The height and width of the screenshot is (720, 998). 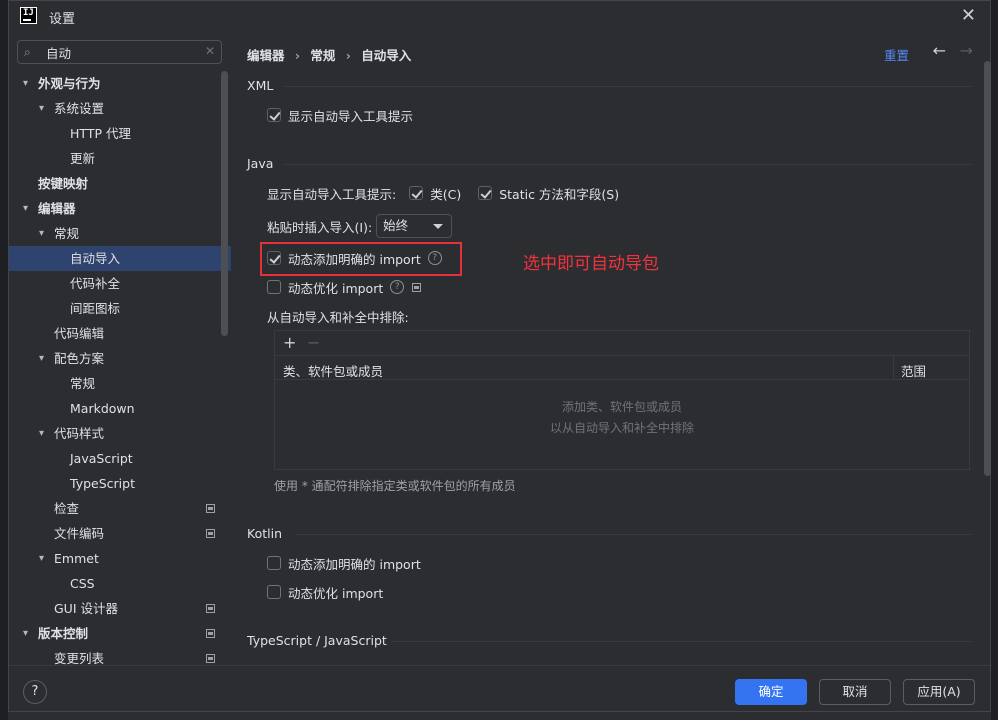 What do you see at coordinates (313, 342) in the screenshot?
I see `remove-icon: −` at bounding box center [313, 342].